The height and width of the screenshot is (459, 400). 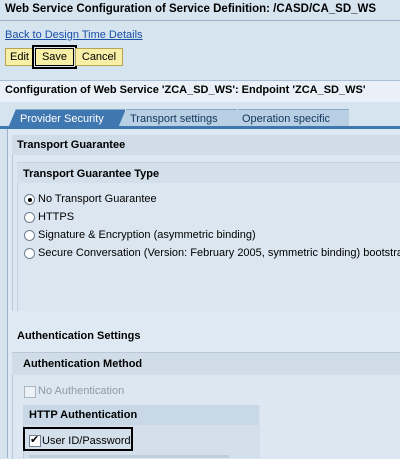 What do you see at coordinates (83, 364) in the screenshot?
I see `authentication-method-title: Authentication Method` at bounding box center [83, 364].